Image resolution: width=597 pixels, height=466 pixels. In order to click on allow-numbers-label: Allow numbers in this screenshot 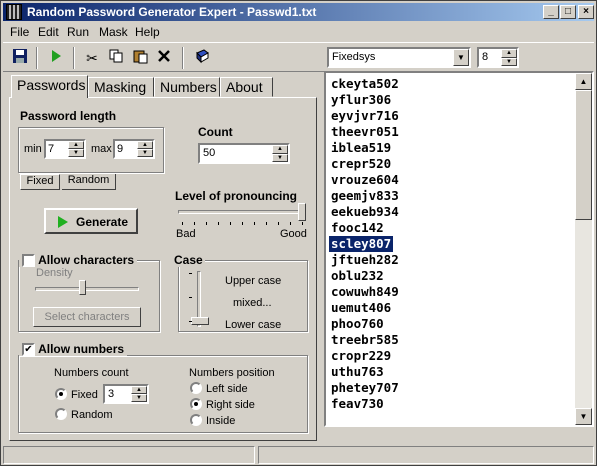, I will do `click(81, 349)`.